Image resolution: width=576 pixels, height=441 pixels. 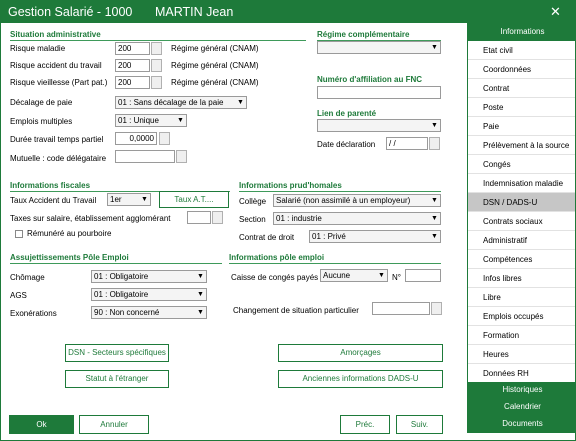 I want to click on taux-at-select: 1er ▼, so click(x=129, y=199).